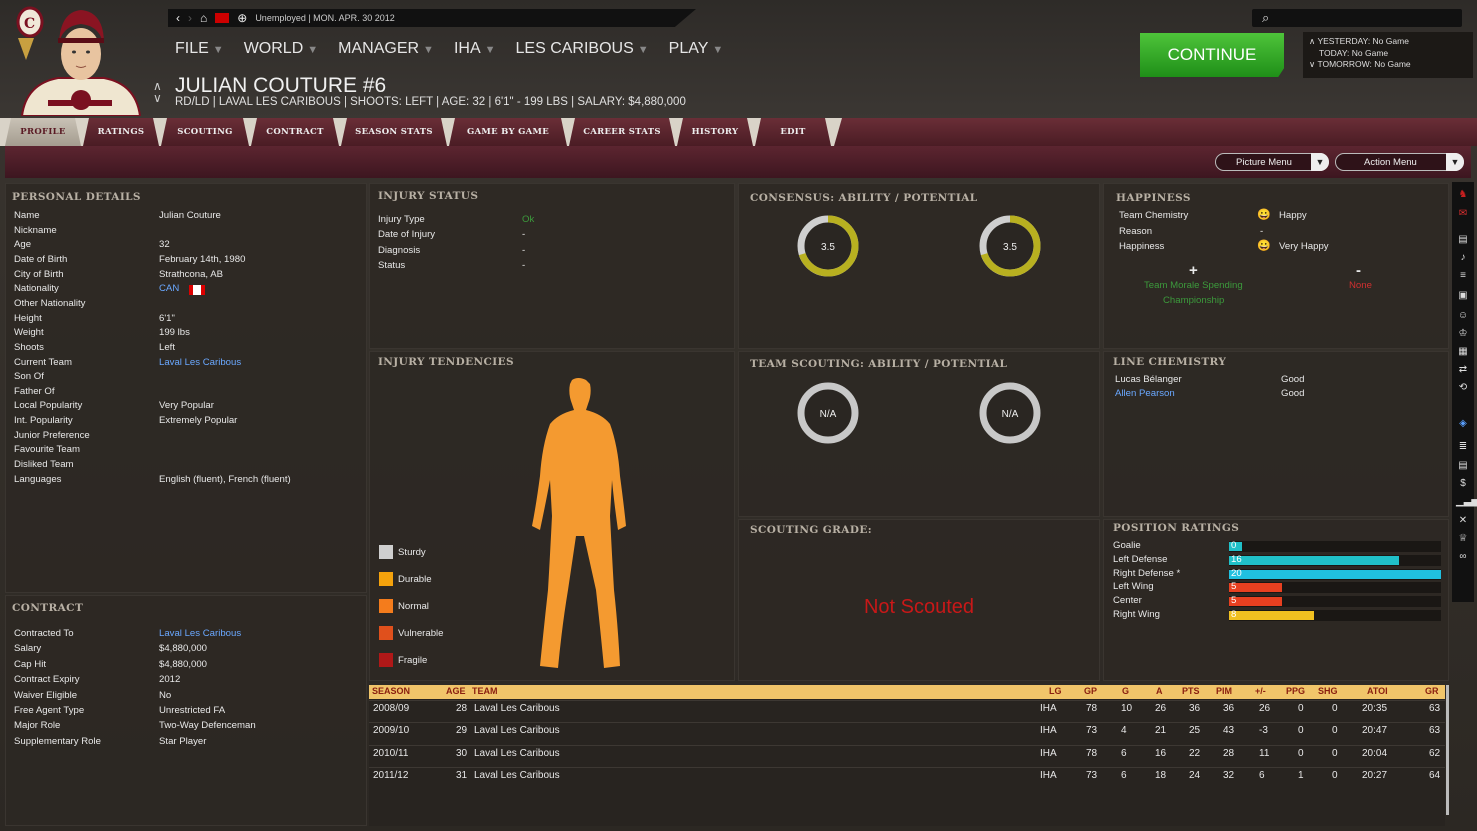 The height and width of the screenshot is (831, 1477). Describe the element at coordinates (1176, 528) in the screenshot. I see `position-ratings-title: POSITION RATINGS` at that location.